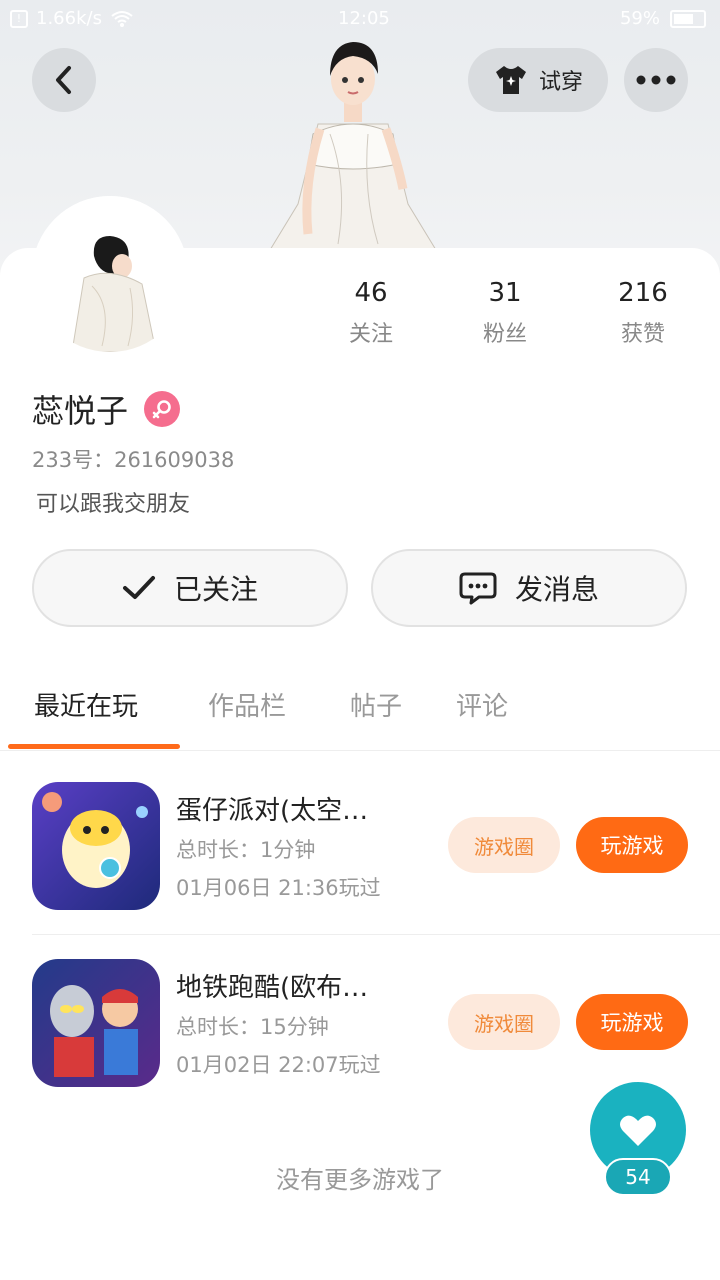  What do you see at coordinates (688, 18) in the screenshot?
I see `battery-icon` at bounding box center [688, 18].